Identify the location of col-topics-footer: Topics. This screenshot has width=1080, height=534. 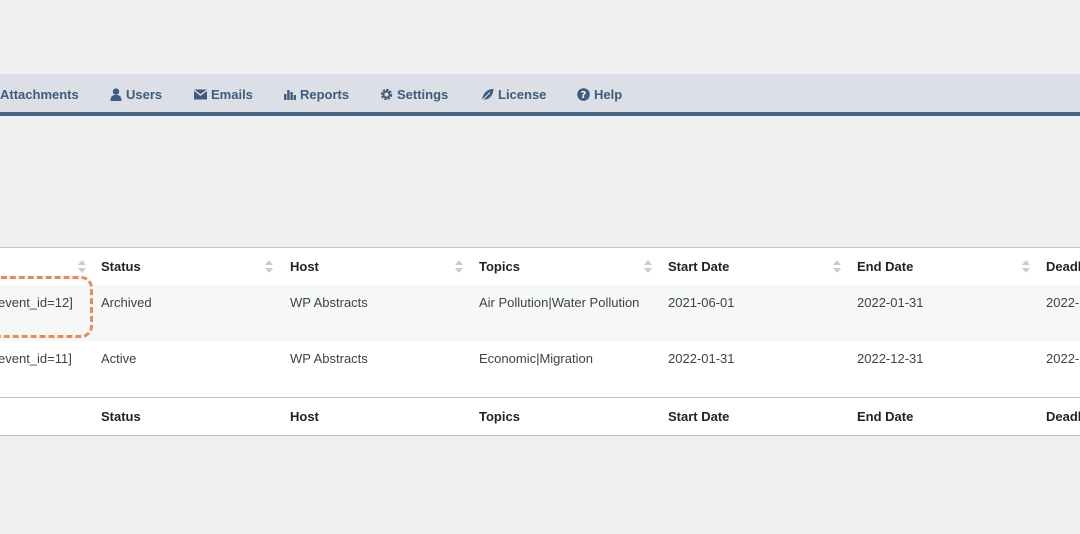
(499, 416).